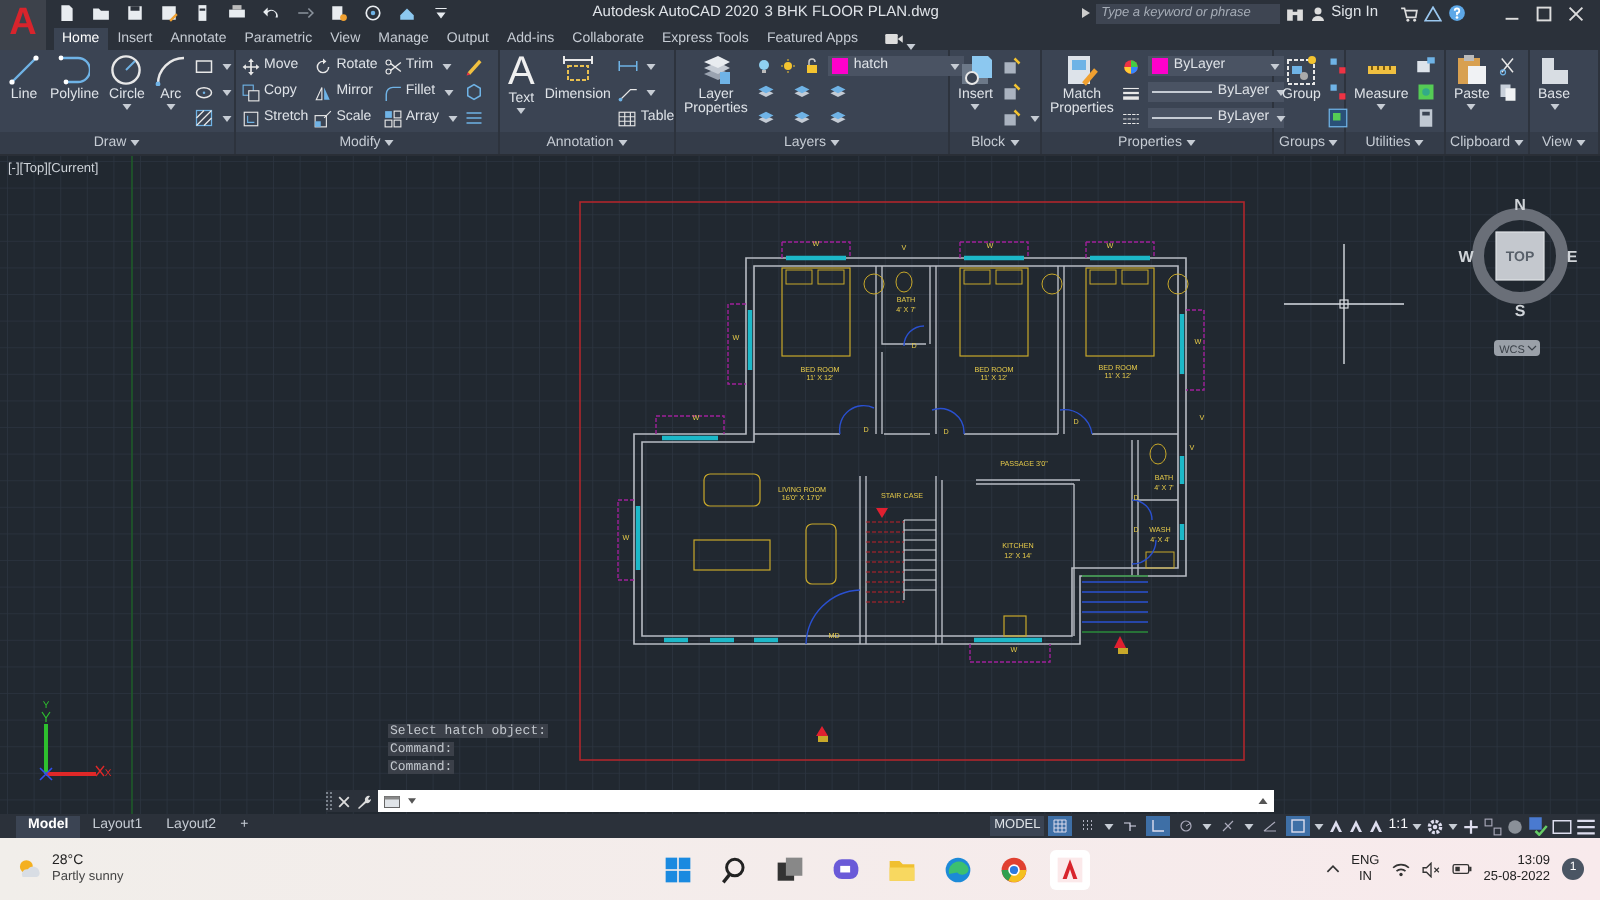 The image size is (1600, 900). I want to click on task-view-icon, so click(790, 869).